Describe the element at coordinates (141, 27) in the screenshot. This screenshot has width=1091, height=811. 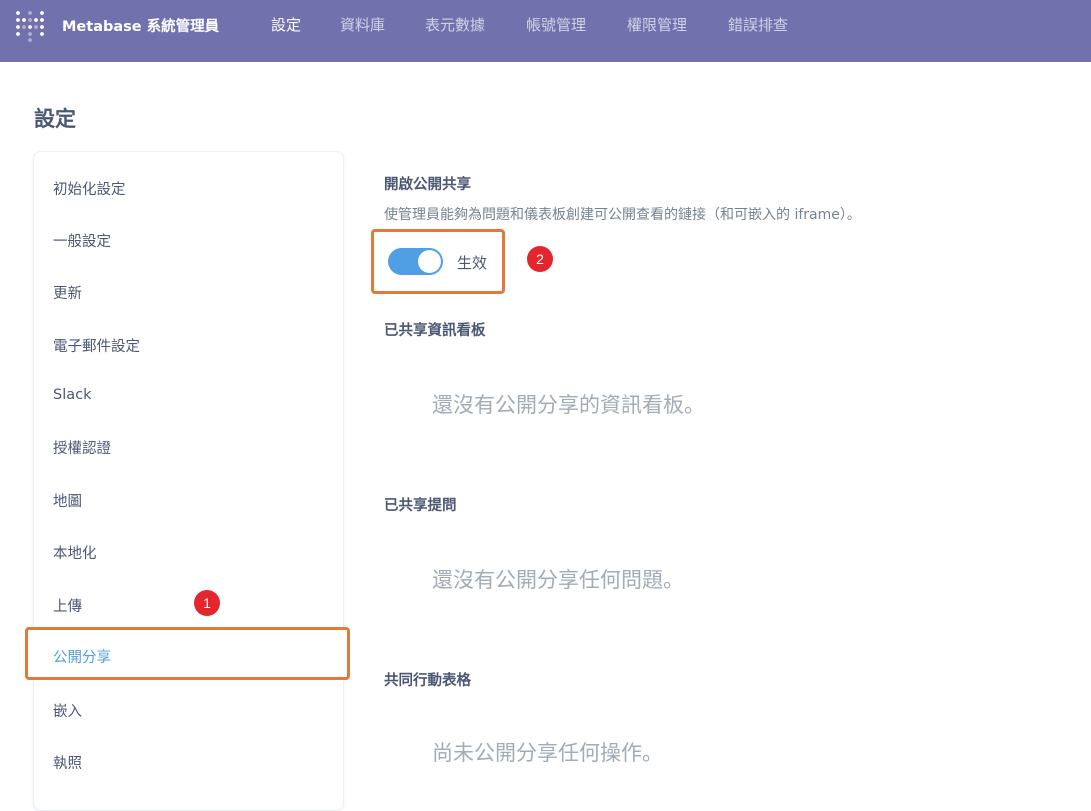
I see `admin-brand-title: Metabase 系統管理員` at that location.